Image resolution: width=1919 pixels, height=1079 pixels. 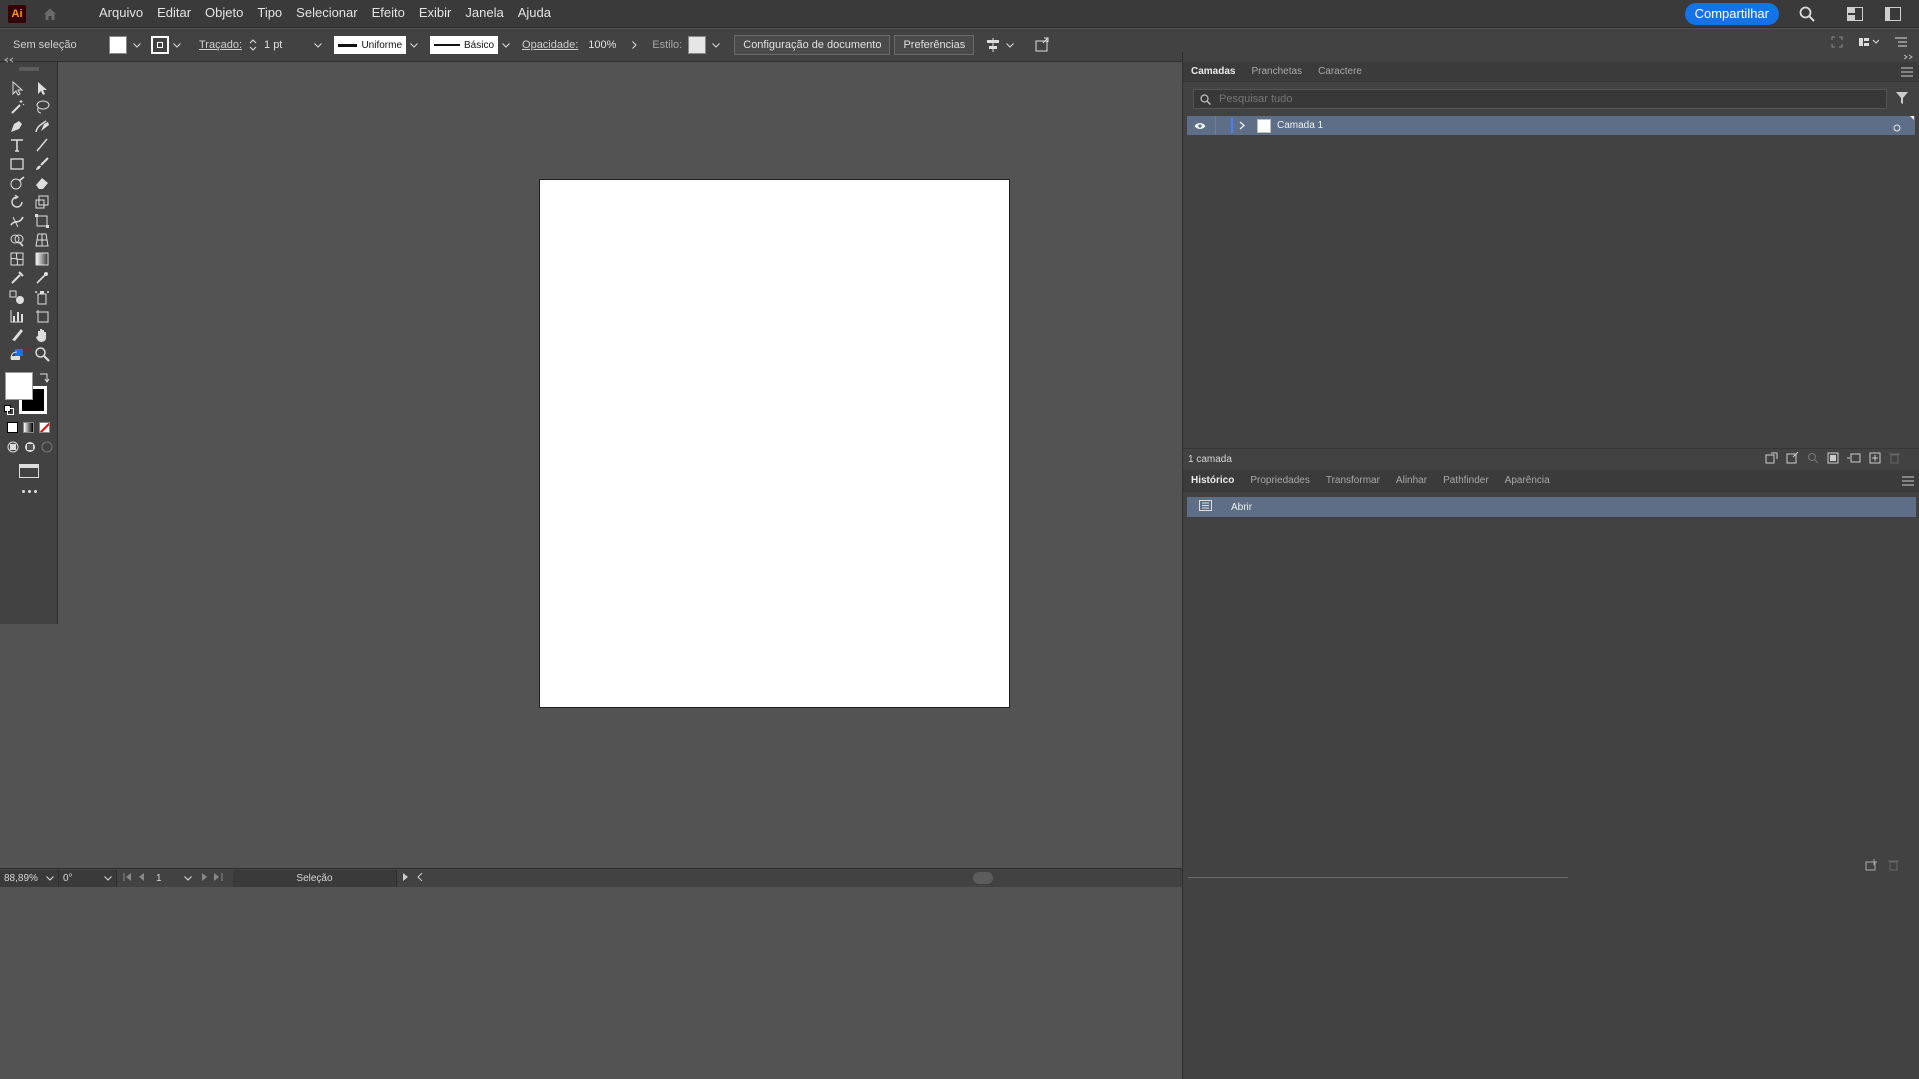 I want to click on layer-name: Camada 1, so click(x=1300, y=125).